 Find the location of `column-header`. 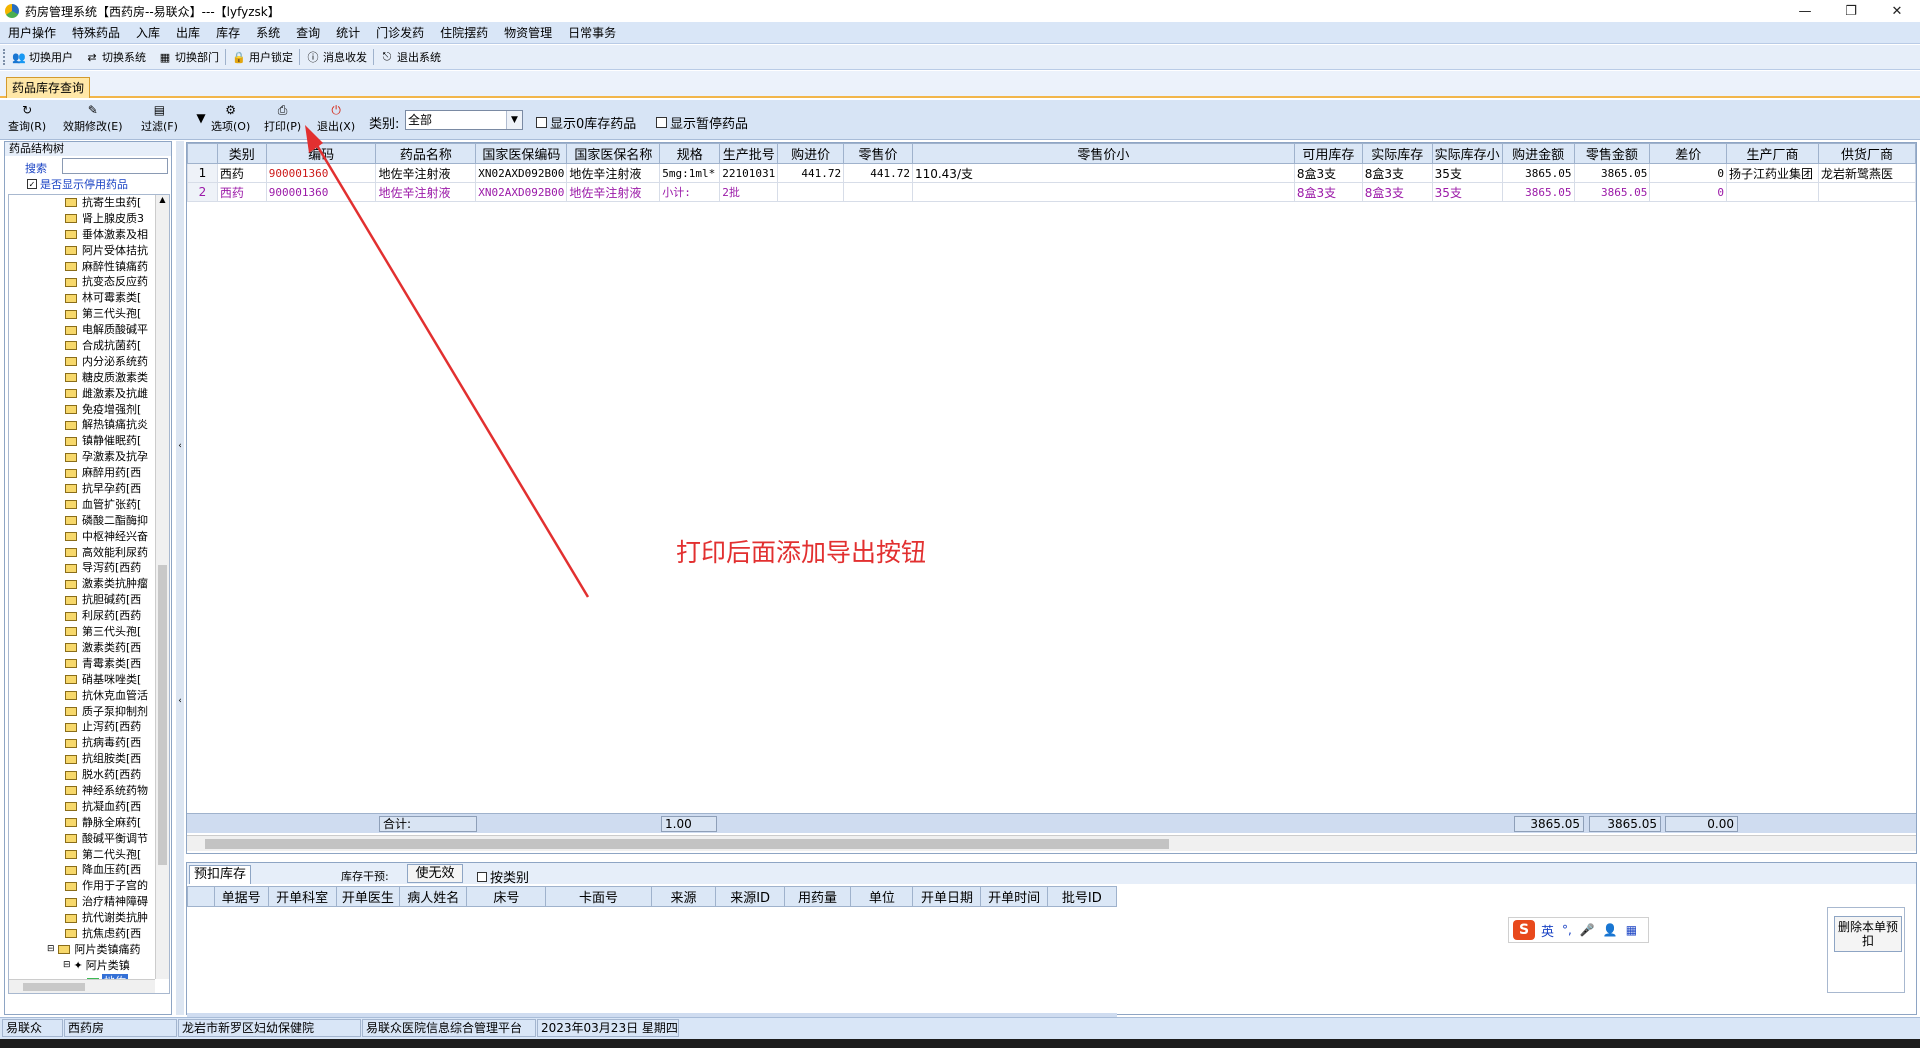

column-header is located at coordinates (201, 896).